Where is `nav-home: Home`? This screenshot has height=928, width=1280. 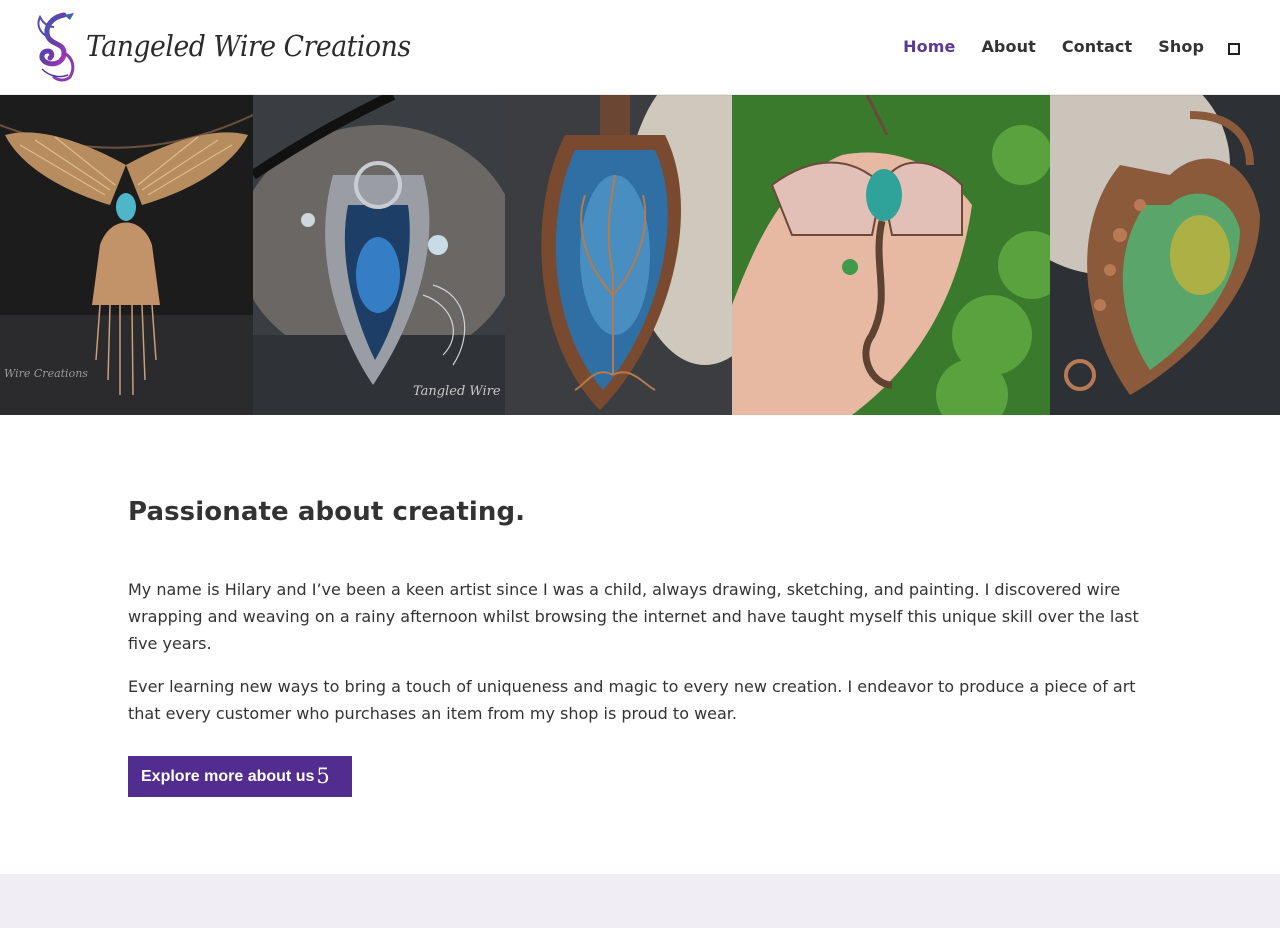 nav-home: Home is located at coordinates (929, 46).